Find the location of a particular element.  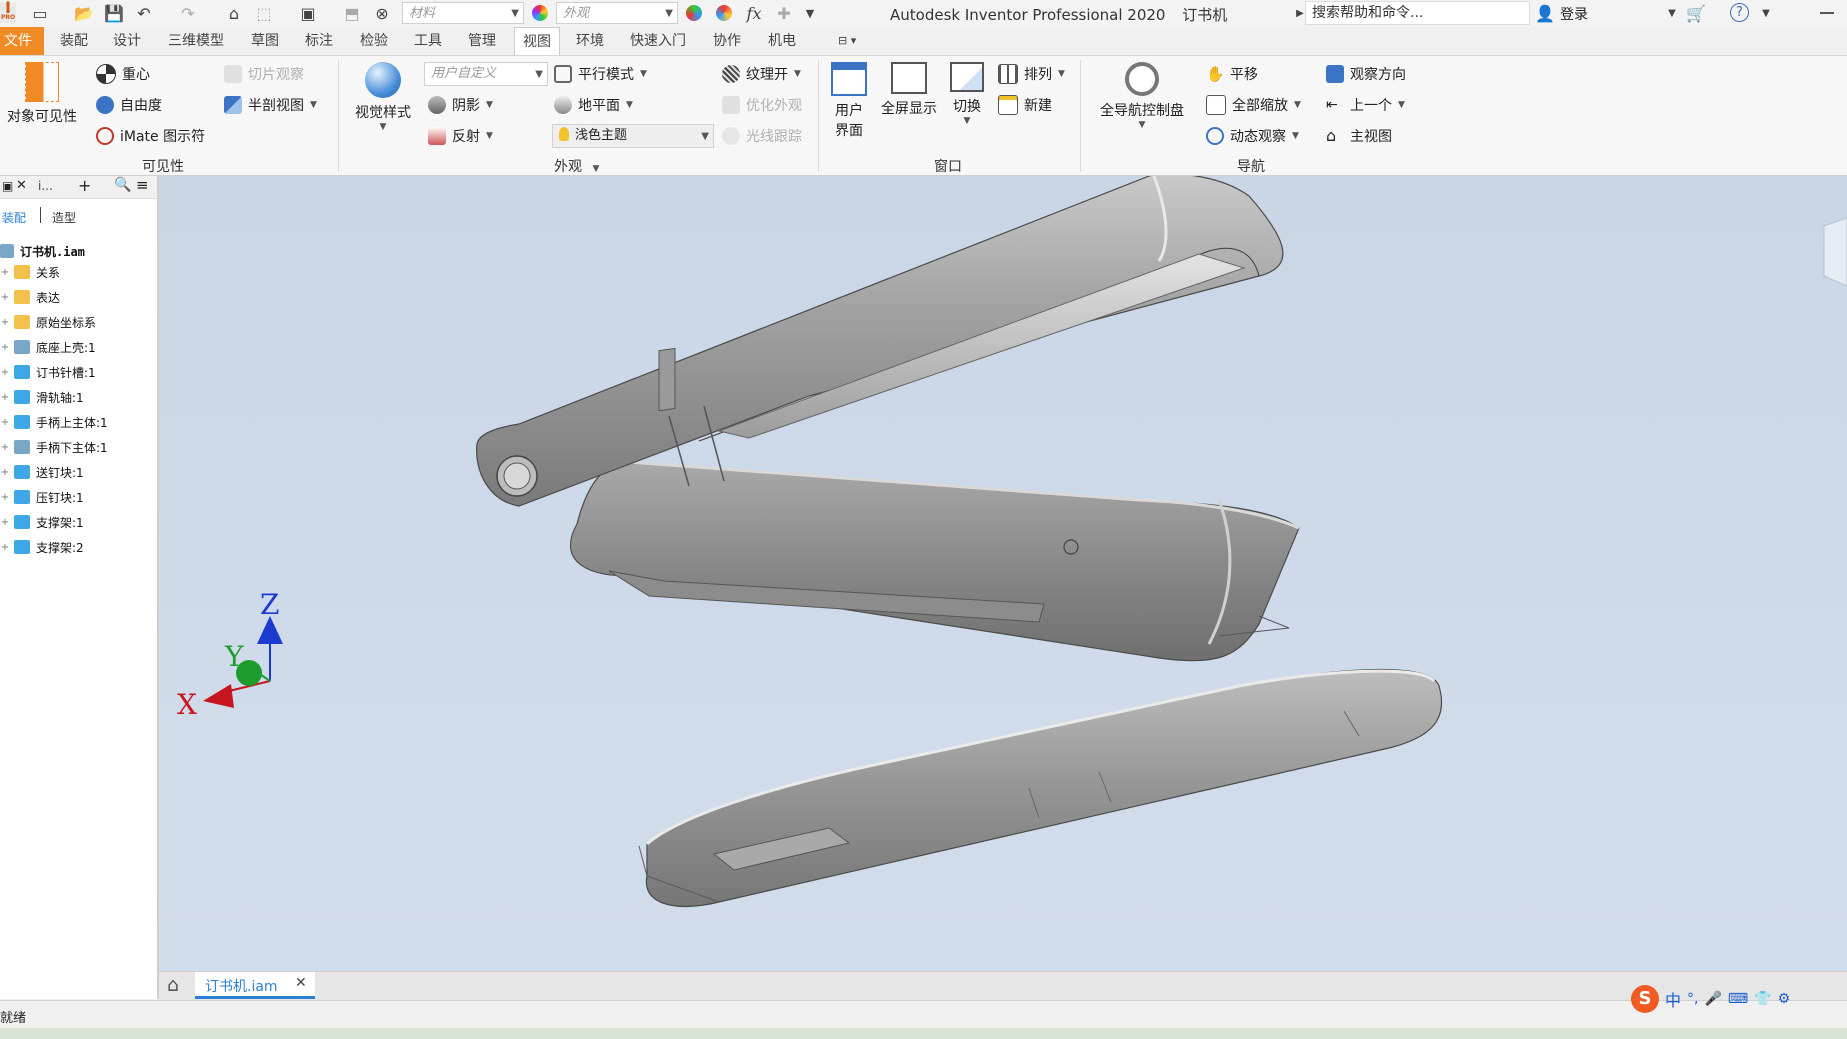

tree-item: + 压钉块:1 is located at coordinates (42, 497).